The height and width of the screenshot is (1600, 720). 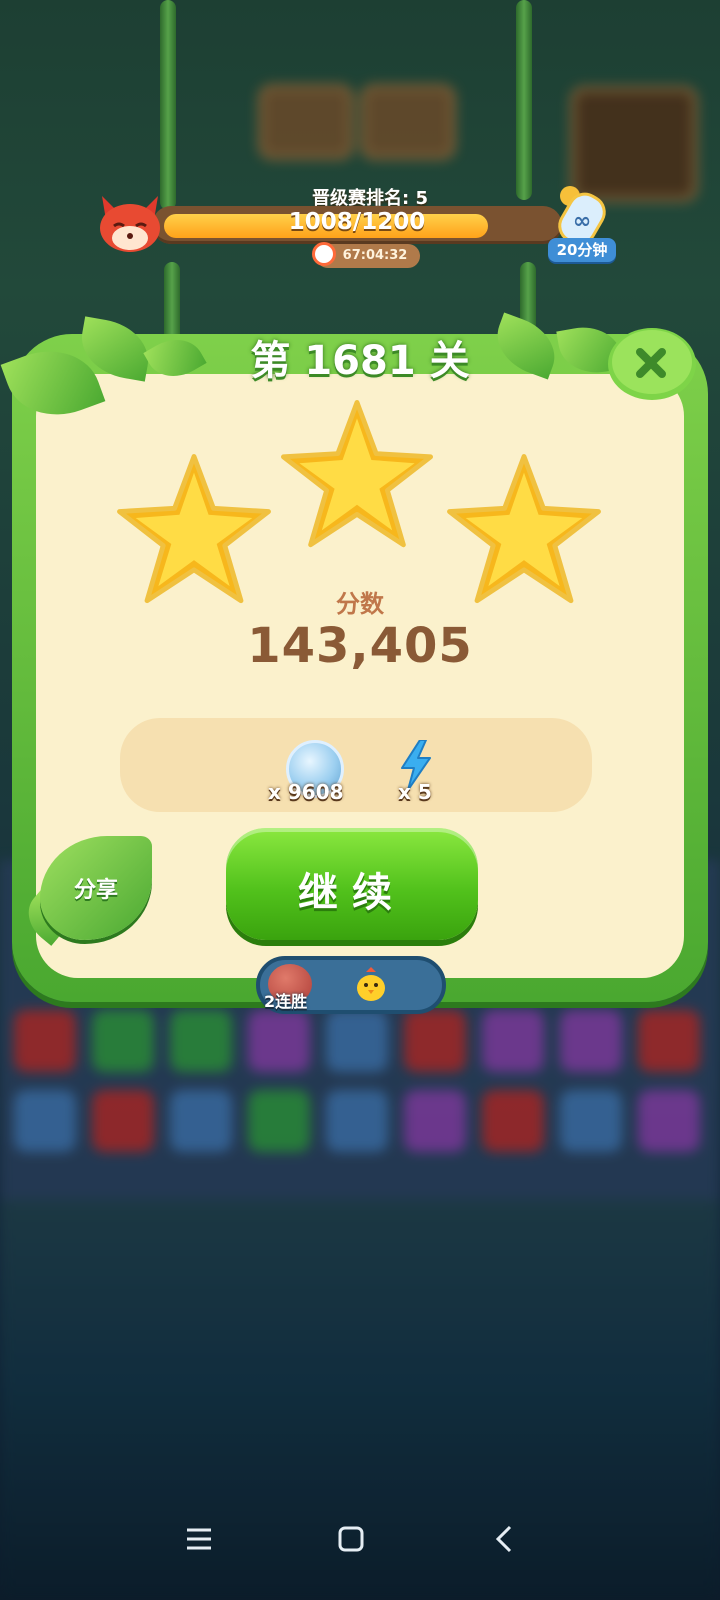 What do you see at coordinates (648, 364) in the screenshot?
I see `close-button` at bounding box center [648, 364].